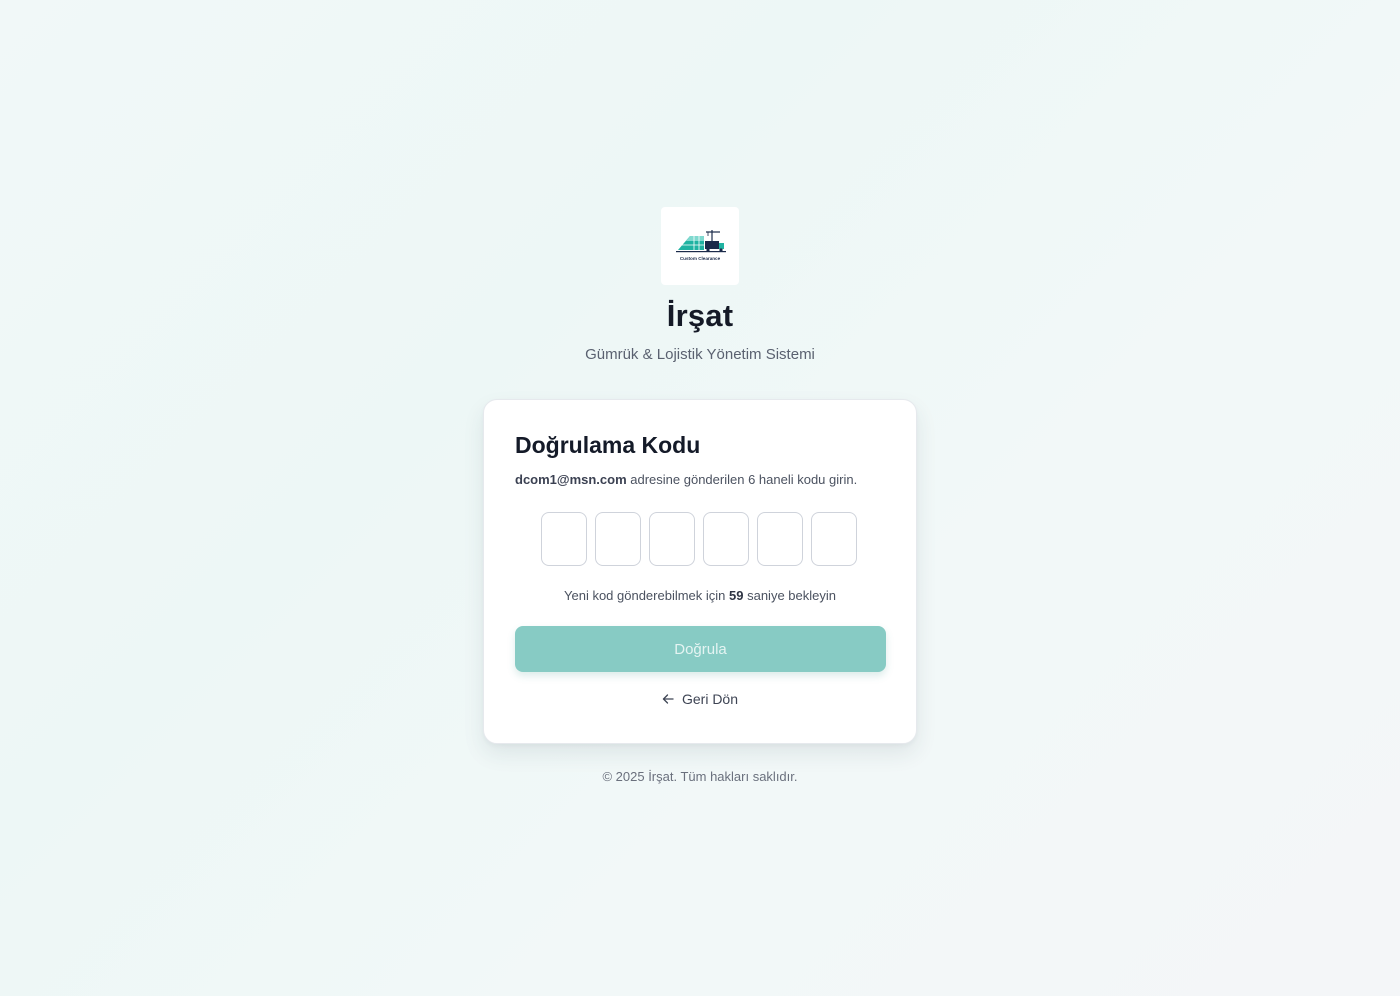  What do you see at coordinates (700, 315) in the screenshot?
I see `app-title: İrşat` at bounding box center [700, 315].